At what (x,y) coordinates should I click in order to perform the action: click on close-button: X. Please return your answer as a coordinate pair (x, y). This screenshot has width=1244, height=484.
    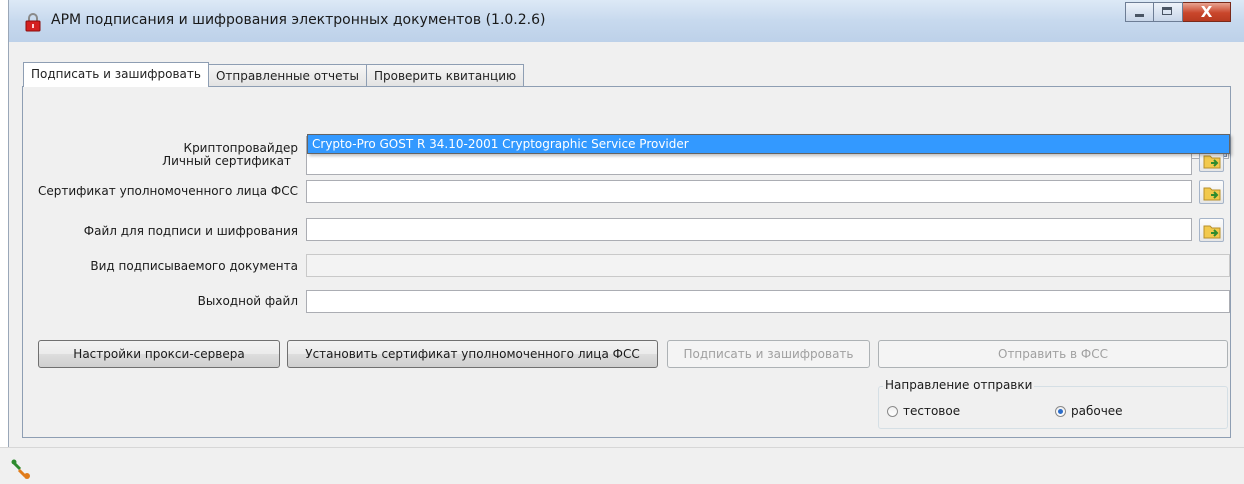
    Looking at the image, I should click on (1207, 12).